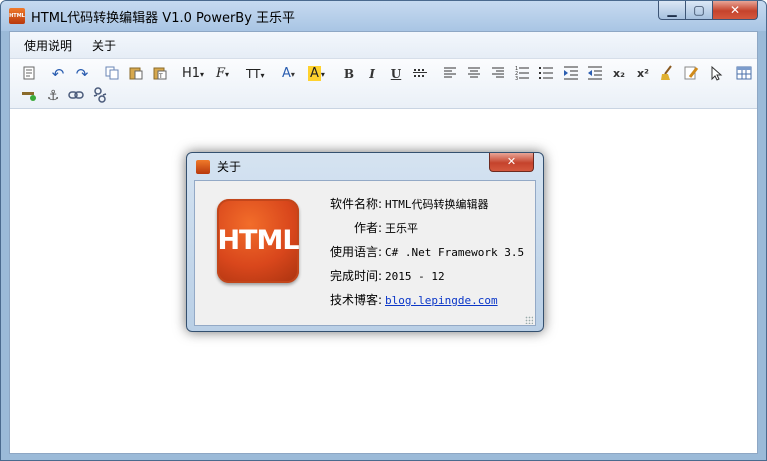 This screenshot has height=461, width=767. What do you see at coordinates (163, 18) in the screenshot?
I see `window-title: HTML代码转换编辑器 V1.0 PowerBy 王乐平` at bounding box center [163, 18].